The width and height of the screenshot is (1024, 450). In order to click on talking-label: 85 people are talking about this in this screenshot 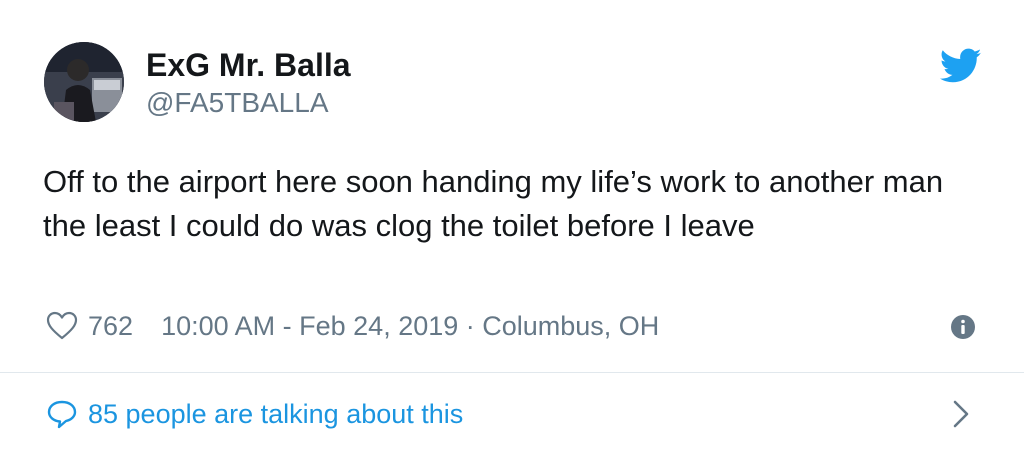, I will do `click(276, 413)`.